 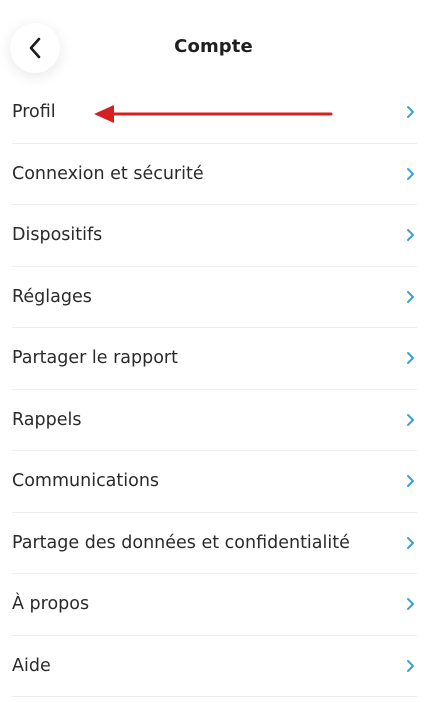 I want to click on menu-item-aide: Aide, so click(x=214, y=666).